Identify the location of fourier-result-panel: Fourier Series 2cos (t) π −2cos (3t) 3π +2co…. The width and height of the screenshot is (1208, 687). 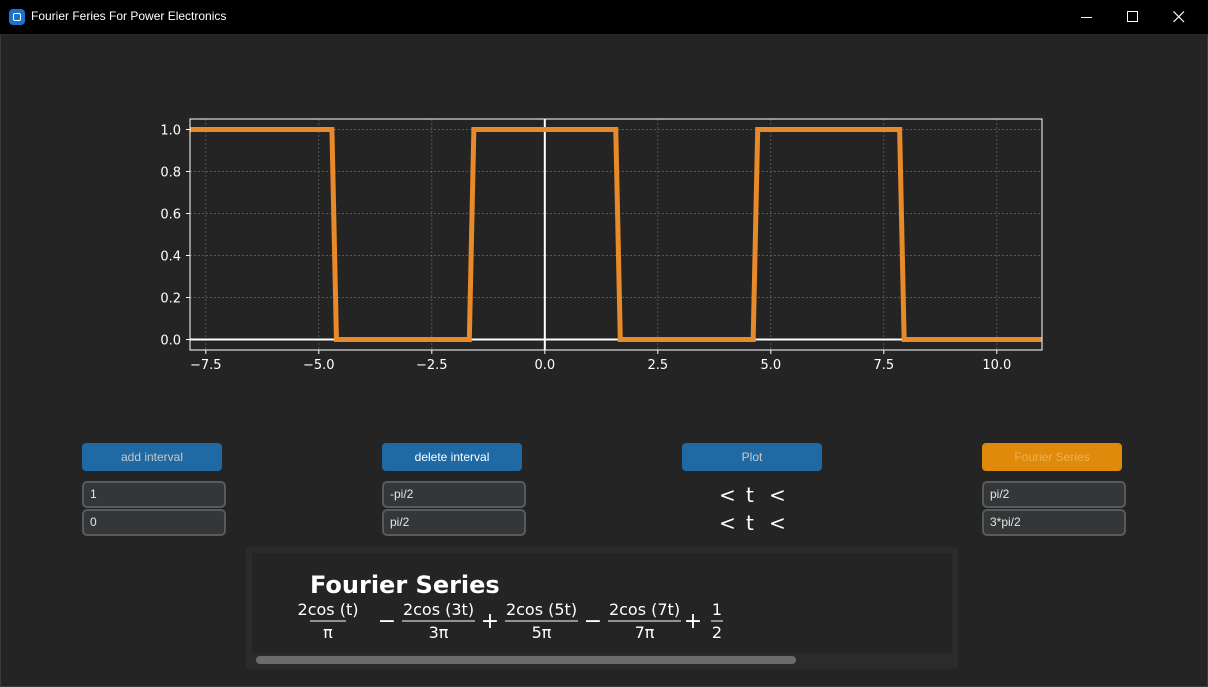
(602, 608).